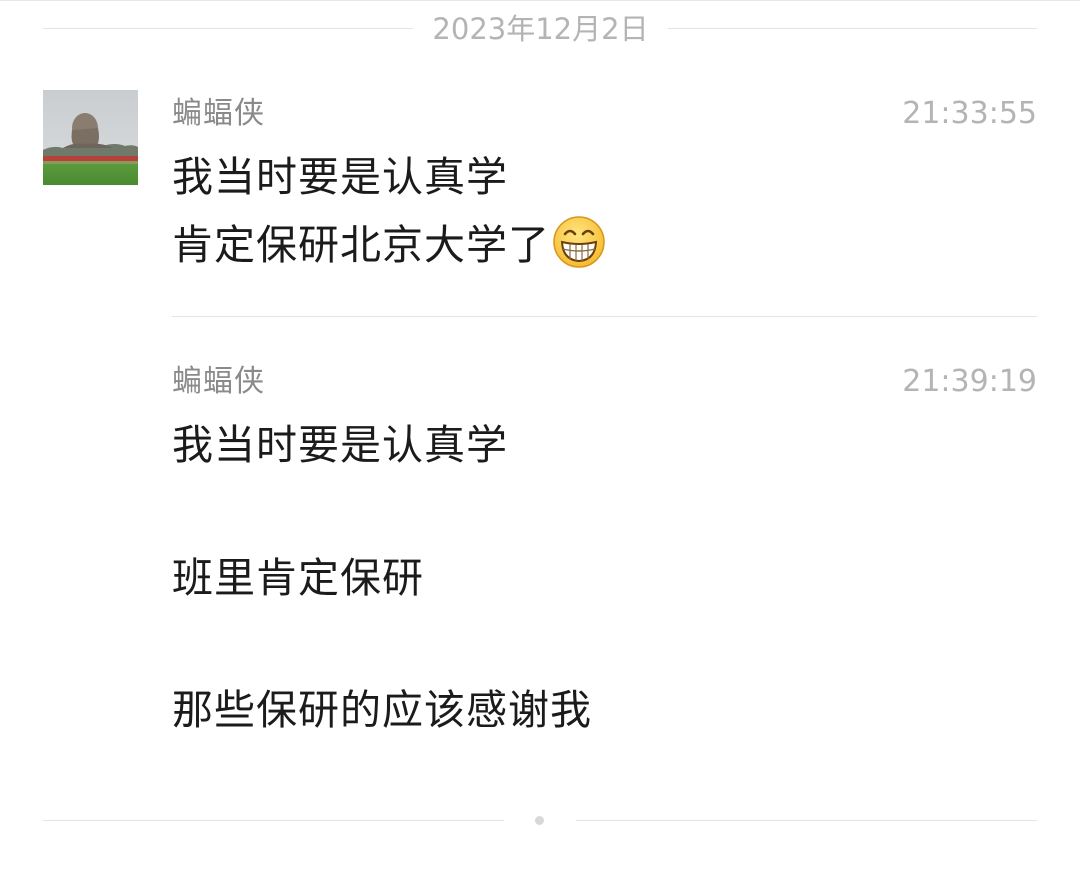 The height and width of the screenshot is (892, 1080). What do you see at coordinates (361, 245) in the screenshot?
I see `message-text-line: 肯定保研北京大学了` at bounding box center [361, 245].